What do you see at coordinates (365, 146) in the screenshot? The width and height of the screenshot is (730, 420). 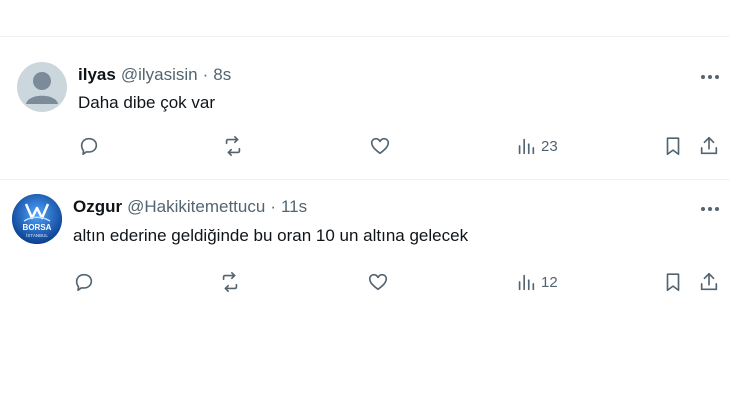 I see `action-bar: 23` at bounding box center [365, 146].